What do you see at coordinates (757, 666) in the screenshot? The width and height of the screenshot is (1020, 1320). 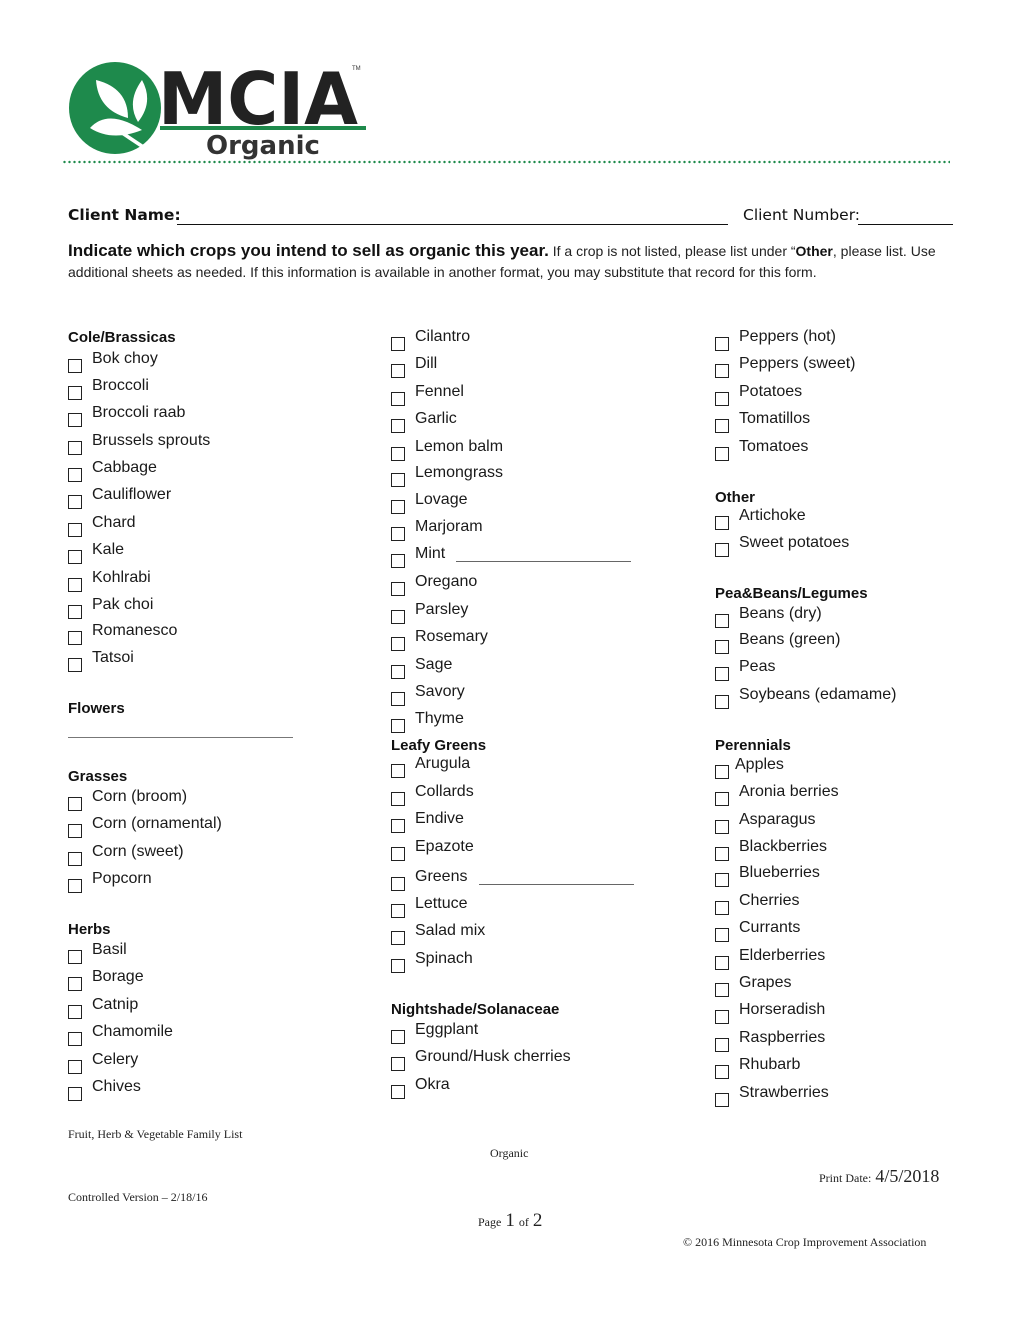 I see `crop-label: Peas` at bounding box center [757, 666].